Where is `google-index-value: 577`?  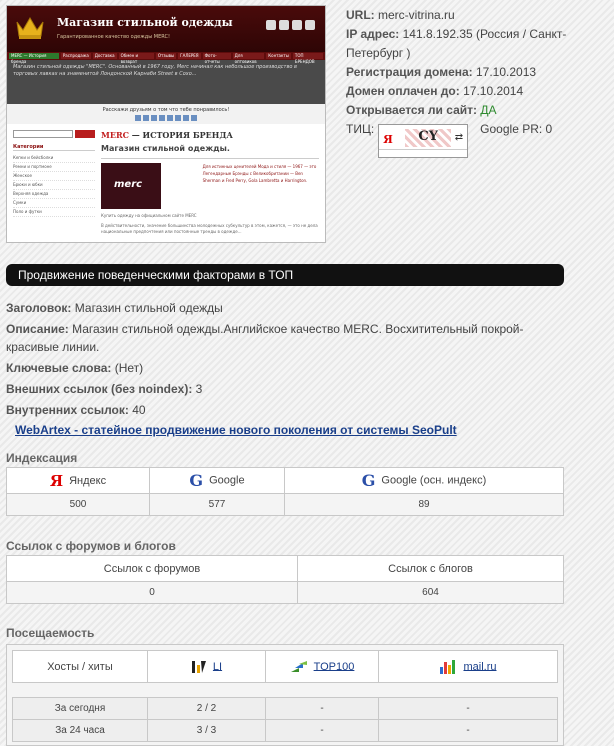 google-index-value: 577 is located at coordinates (217, 504).